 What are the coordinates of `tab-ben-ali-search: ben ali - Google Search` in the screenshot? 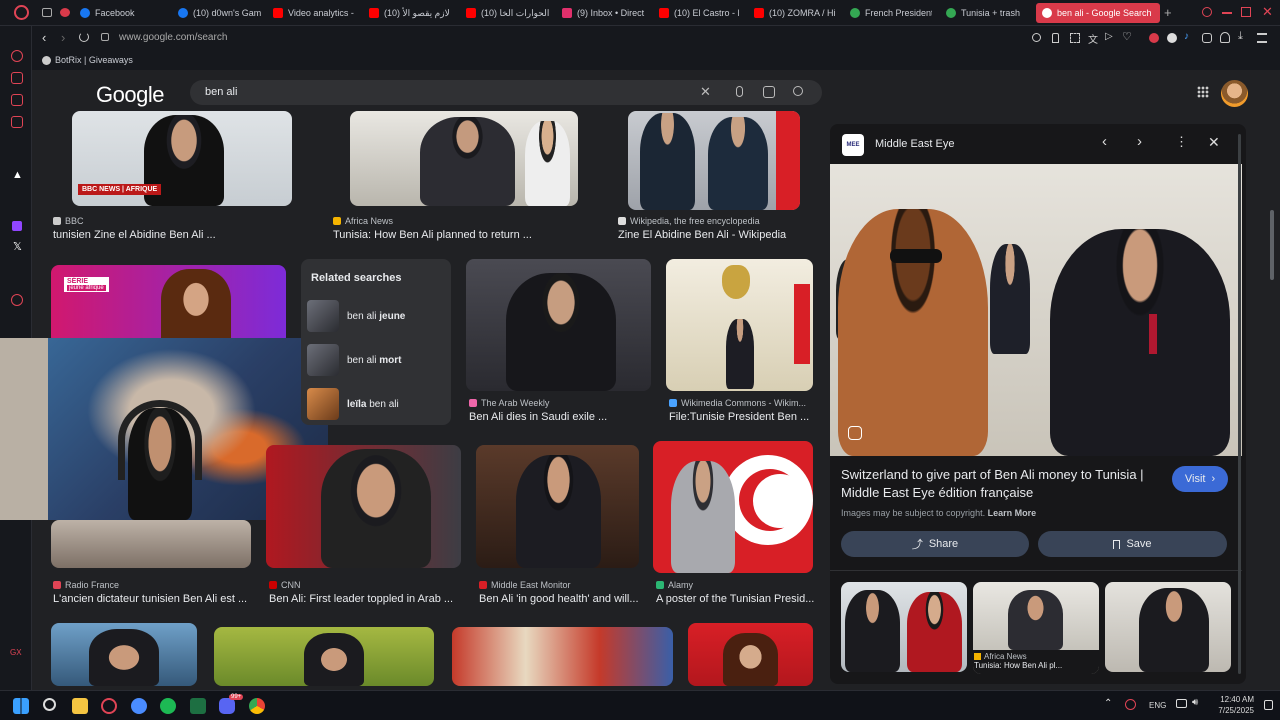 It's located at (1098, 13).